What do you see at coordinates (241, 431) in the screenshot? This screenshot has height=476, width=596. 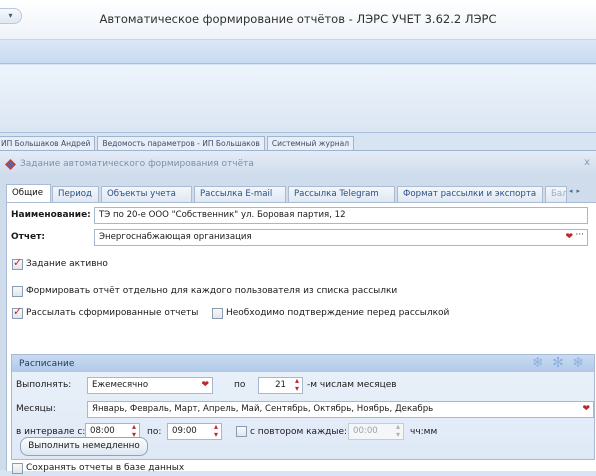 I see `repeat-checkbox` at bounding box center [241, 431].